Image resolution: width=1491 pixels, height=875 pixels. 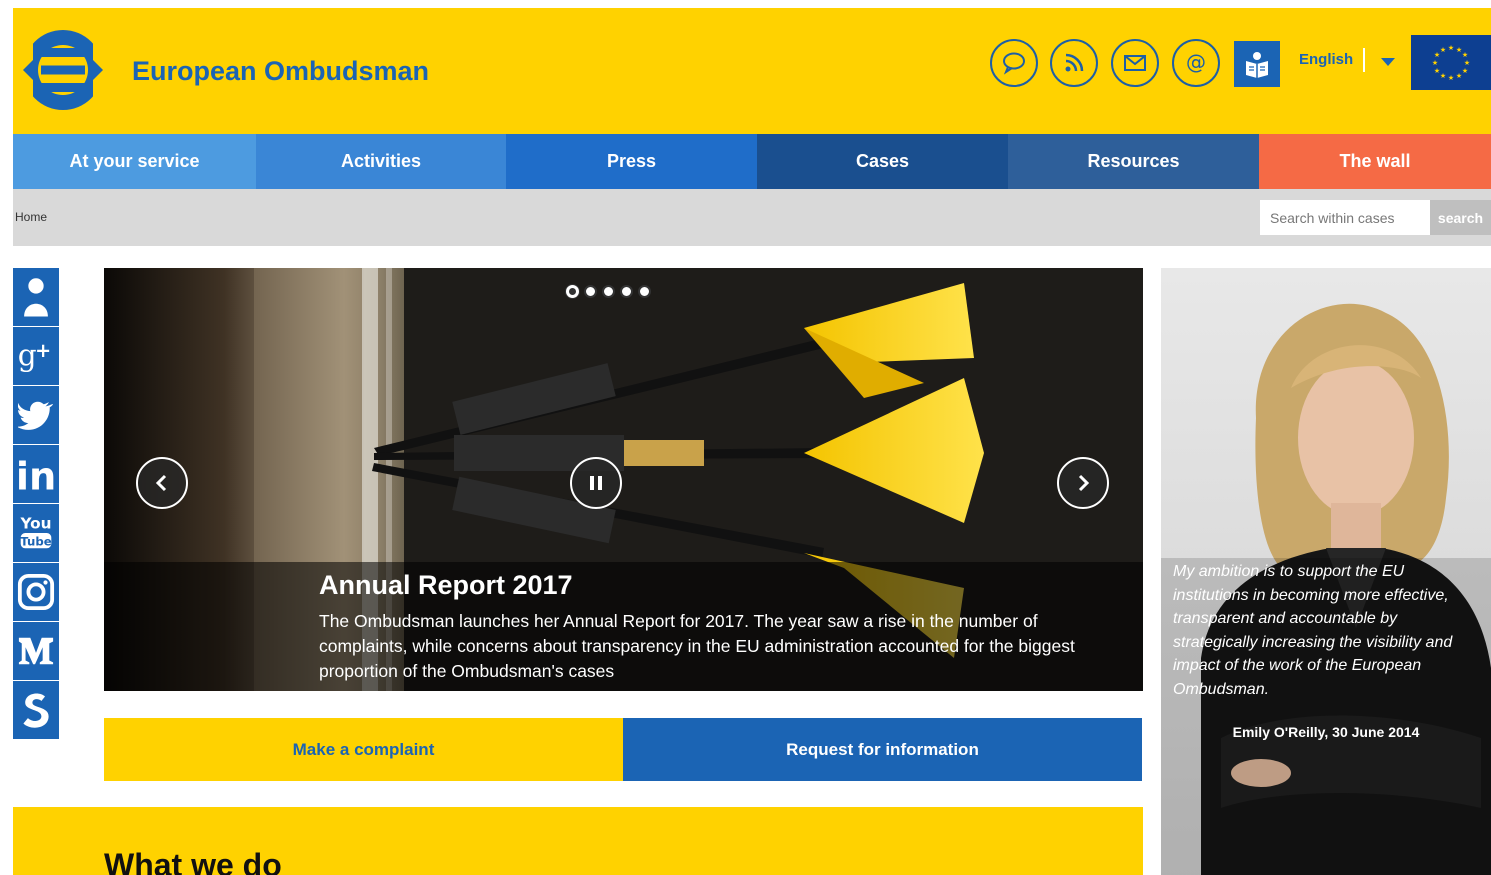 I want to click on nav-press: Press, so click(x=631, y=161).